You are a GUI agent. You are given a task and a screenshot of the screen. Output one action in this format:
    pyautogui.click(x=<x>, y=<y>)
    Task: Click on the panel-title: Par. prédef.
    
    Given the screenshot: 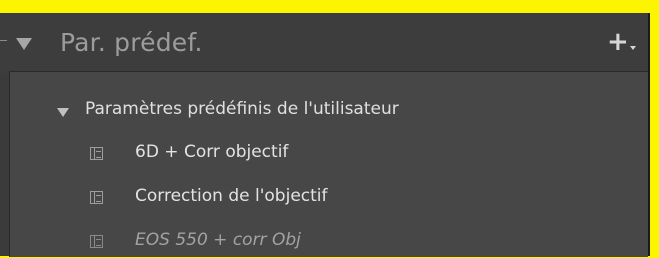 What is the action you would take?
    pyautogui.click(x=131, y=42)
    